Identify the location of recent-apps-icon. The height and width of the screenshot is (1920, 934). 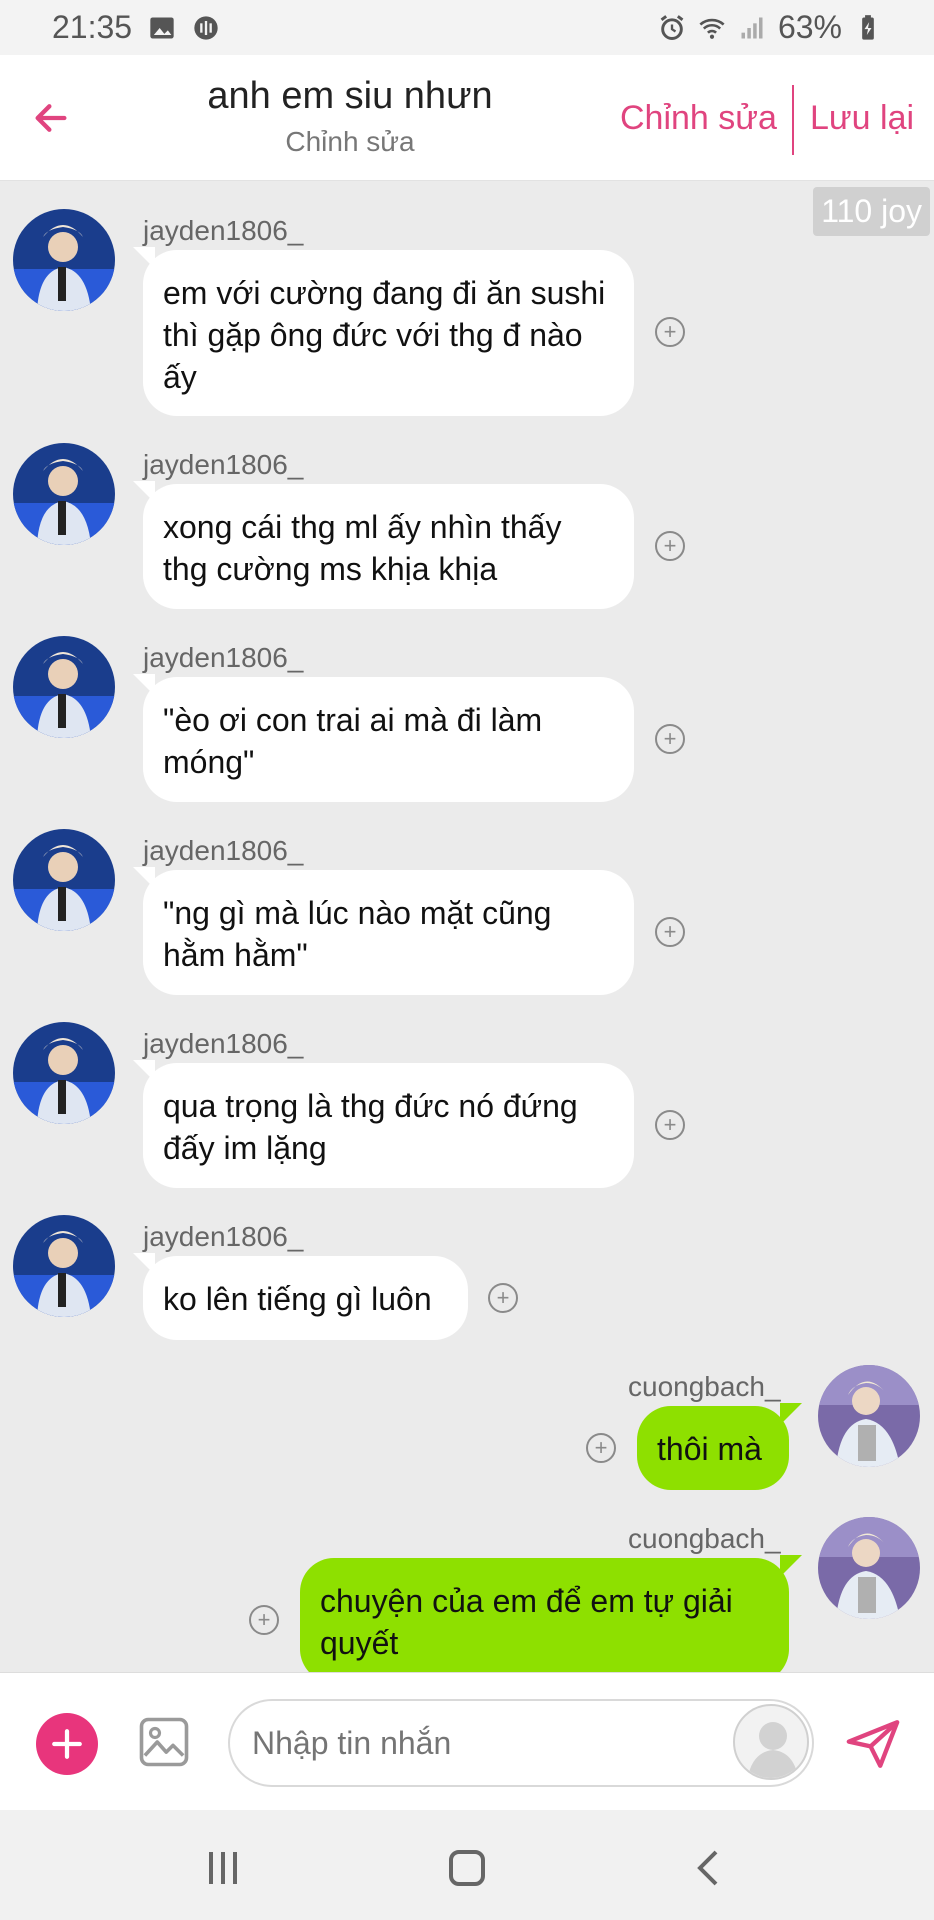
(223, 1868).